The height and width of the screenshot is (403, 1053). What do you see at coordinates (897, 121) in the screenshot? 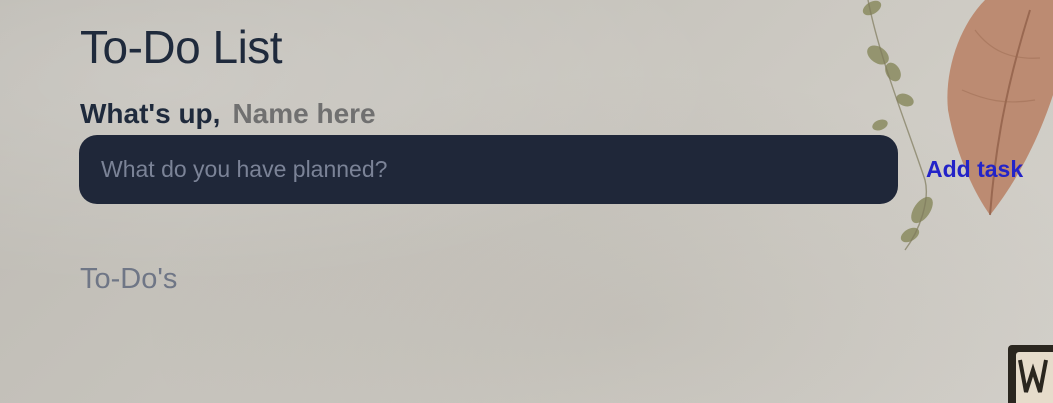
I see `herb-decoration` at bounding box center [897, 121].